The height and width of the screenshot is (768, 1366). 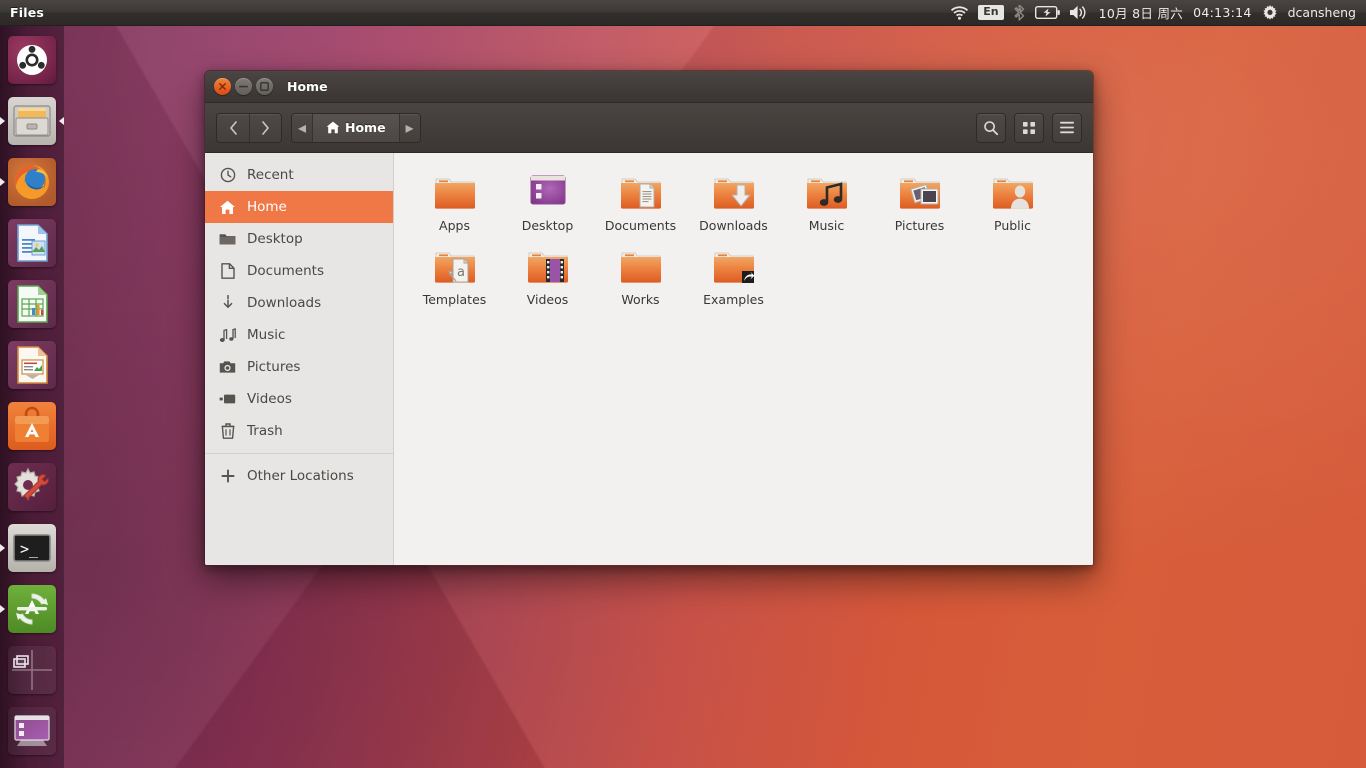 I want to click on file-item: Desktop, so click(x=547, y=202).